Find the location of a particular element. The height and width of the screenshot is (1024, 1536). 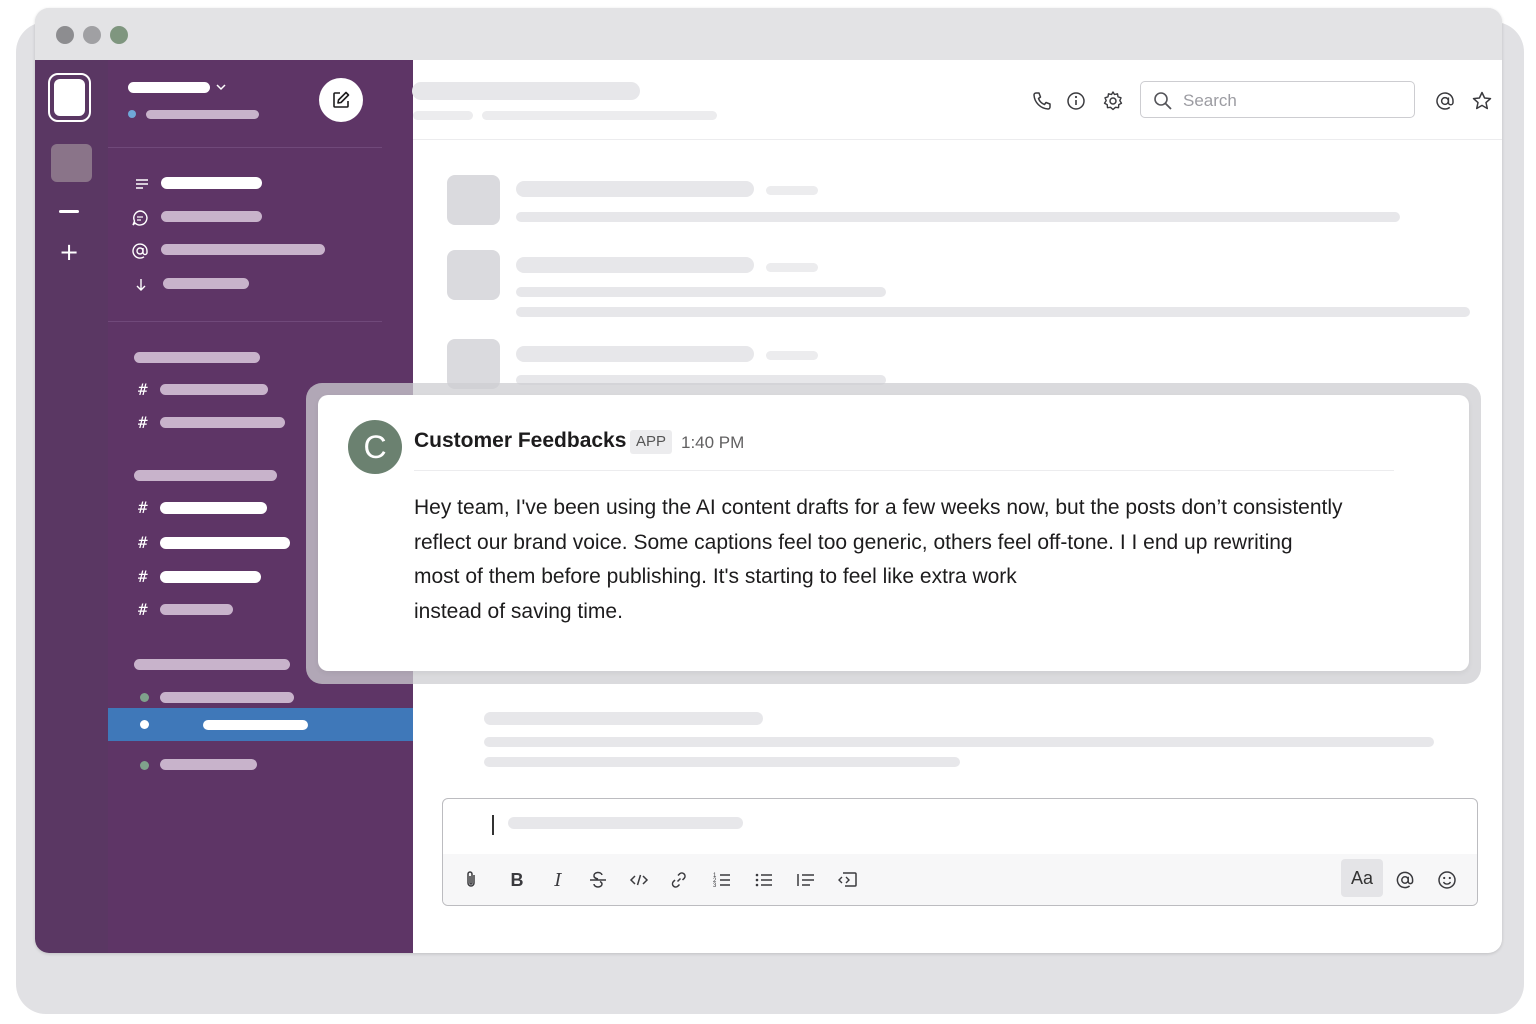

workspace-active is located at coordinates (69, 97).